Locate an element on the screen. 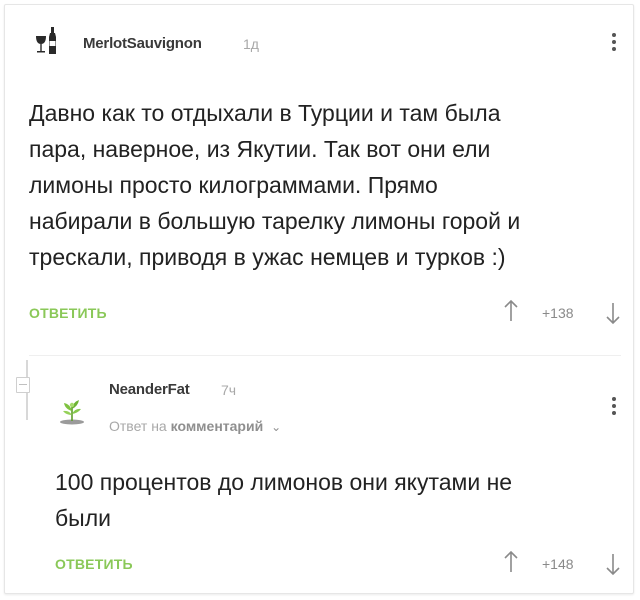 This screenshot has width=640, height=600. chevron-down-icon: ⌄ is located at coordinates (276, 427).